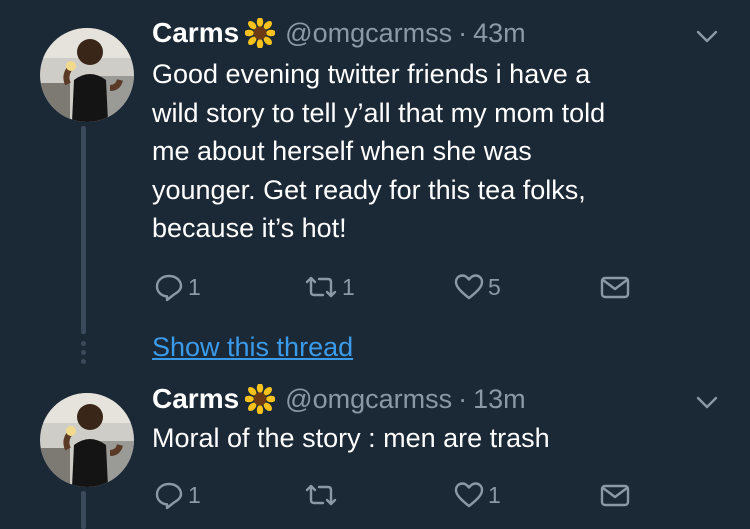  What do you see at coordinates (348, 286) in the screenshot?
I see `retweet-count: 1` at bounding box center [348, 286].